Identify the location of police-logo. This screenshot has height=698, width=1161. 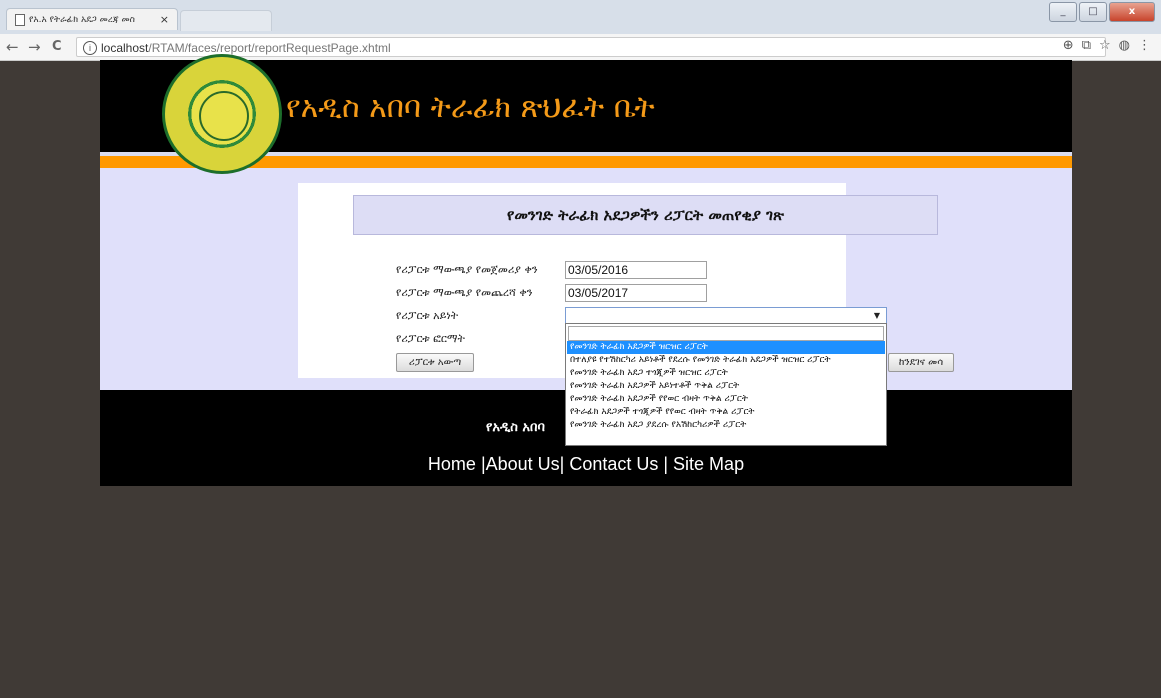
(222, 114).